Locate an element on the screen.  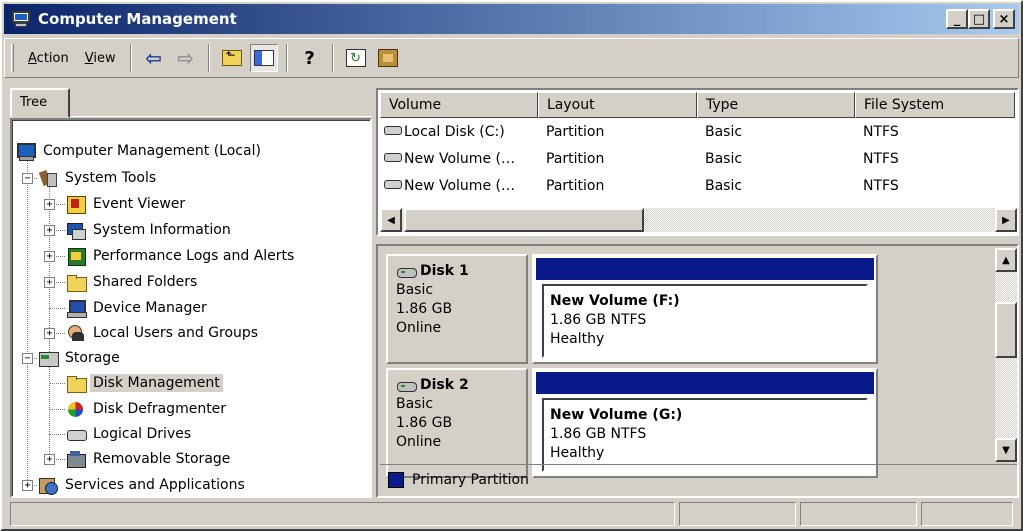
back-arrow-icon: ⇦ is located at coordinates (153, 58).